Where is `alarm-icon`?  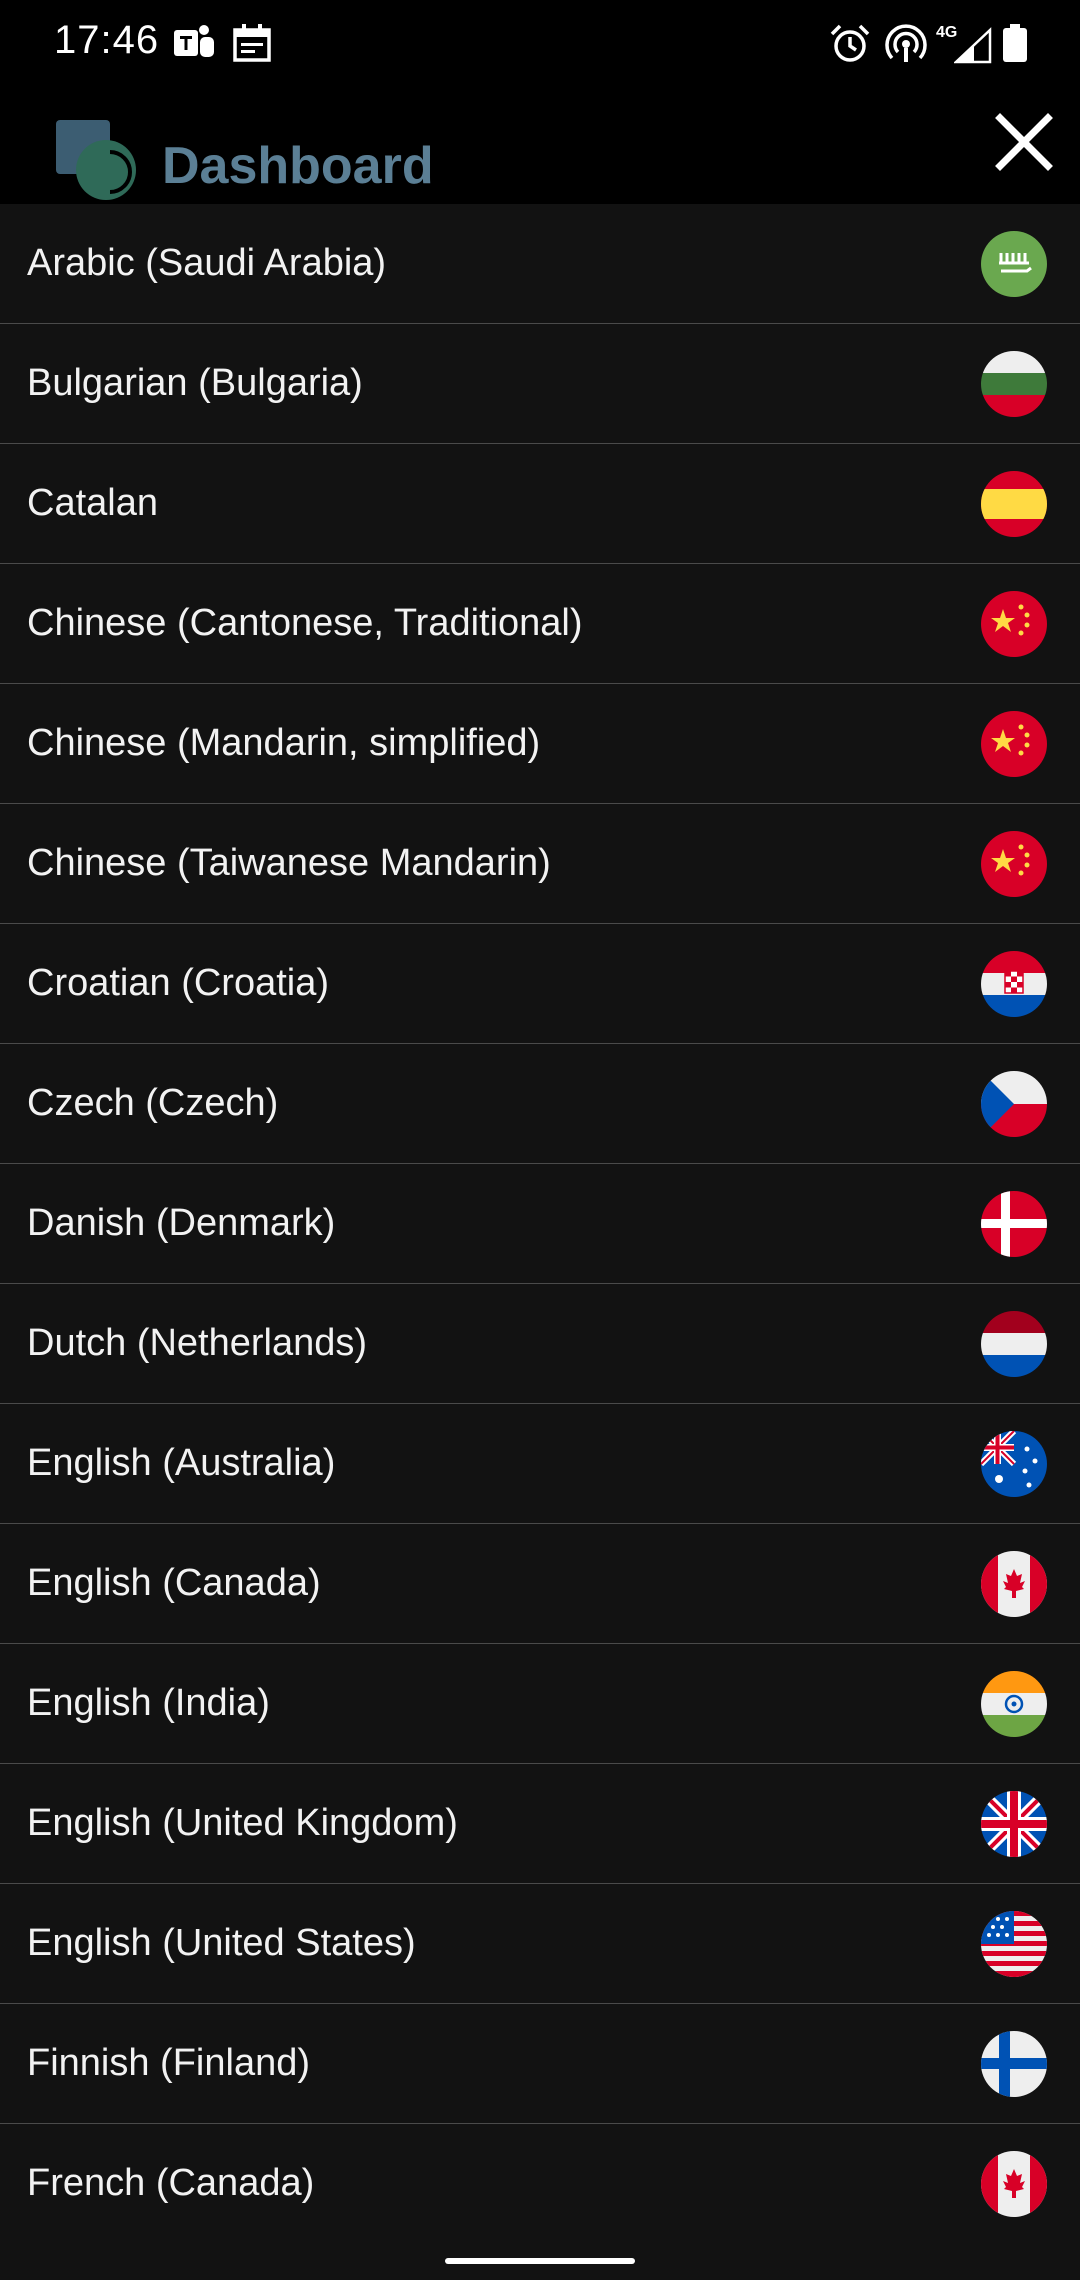 alarm-icon is located at coordinates (850, 43).